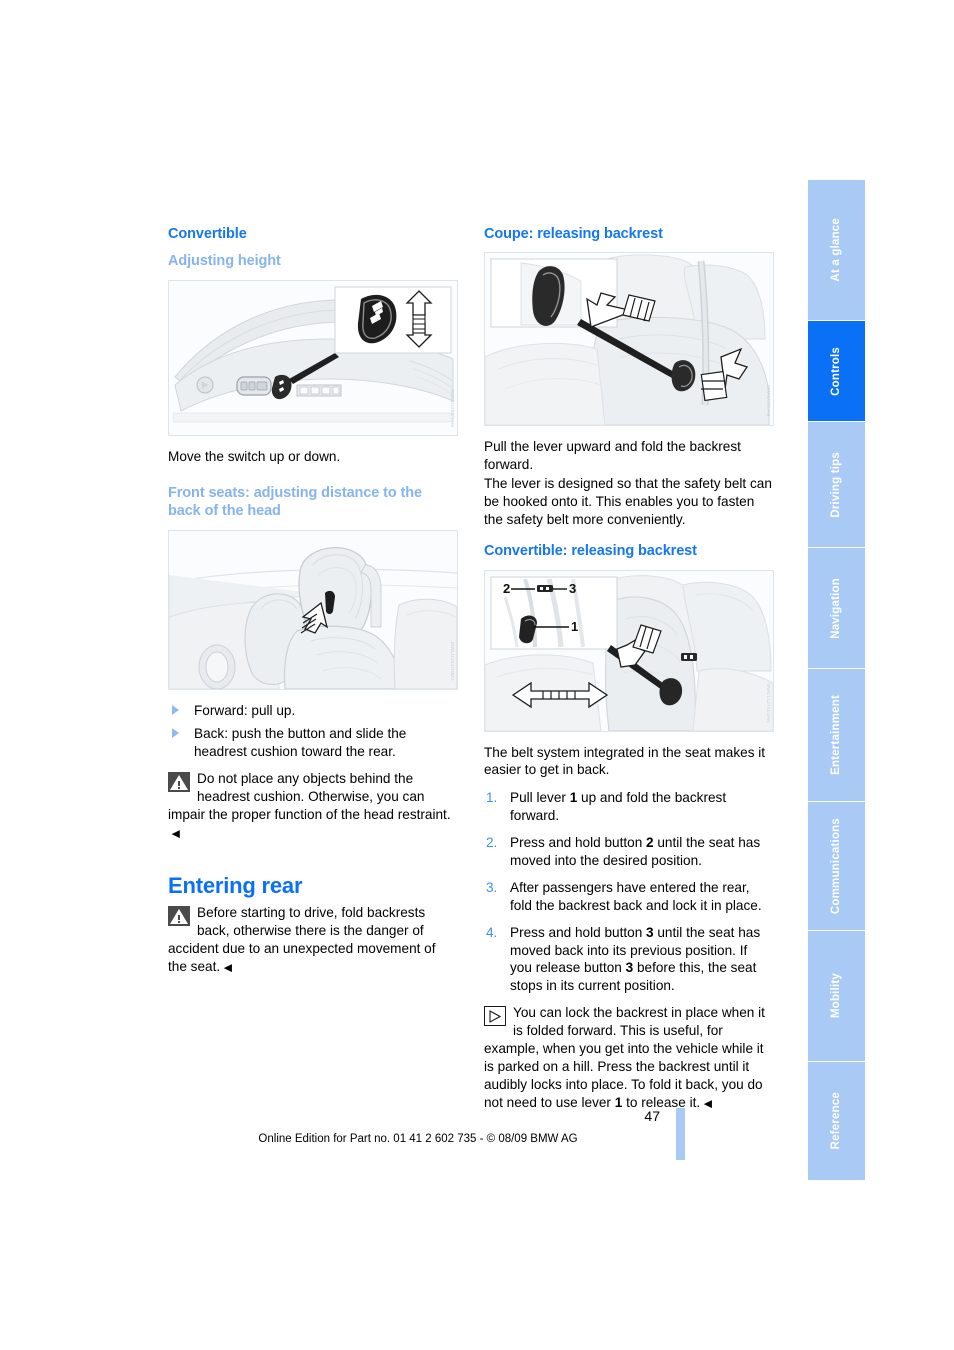  What do you see at coordinates (574, 626) in the screenshot?
I see `callout-1: 1` at bounding box center [574, 626].